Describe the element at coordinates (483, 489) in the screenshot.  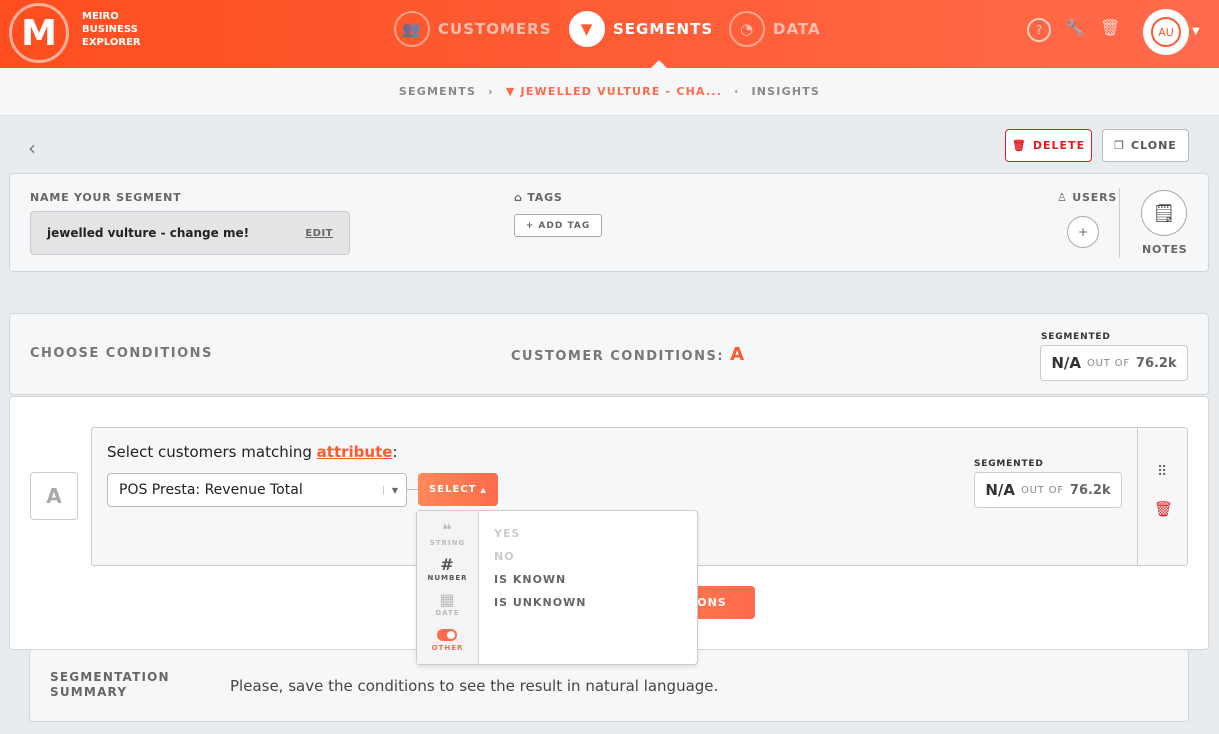
I see `caret-up-icon: ▲` at that location.